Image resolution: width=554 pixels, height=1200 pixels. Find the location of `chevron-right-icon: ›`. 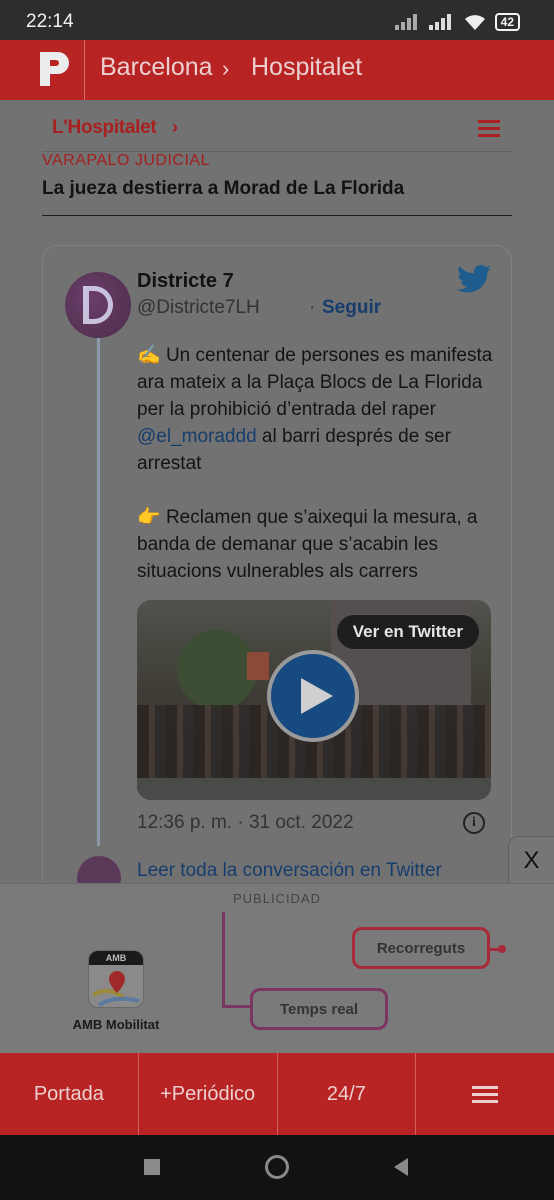

chevron-right-icon: › is located at coordinates (175, 127).